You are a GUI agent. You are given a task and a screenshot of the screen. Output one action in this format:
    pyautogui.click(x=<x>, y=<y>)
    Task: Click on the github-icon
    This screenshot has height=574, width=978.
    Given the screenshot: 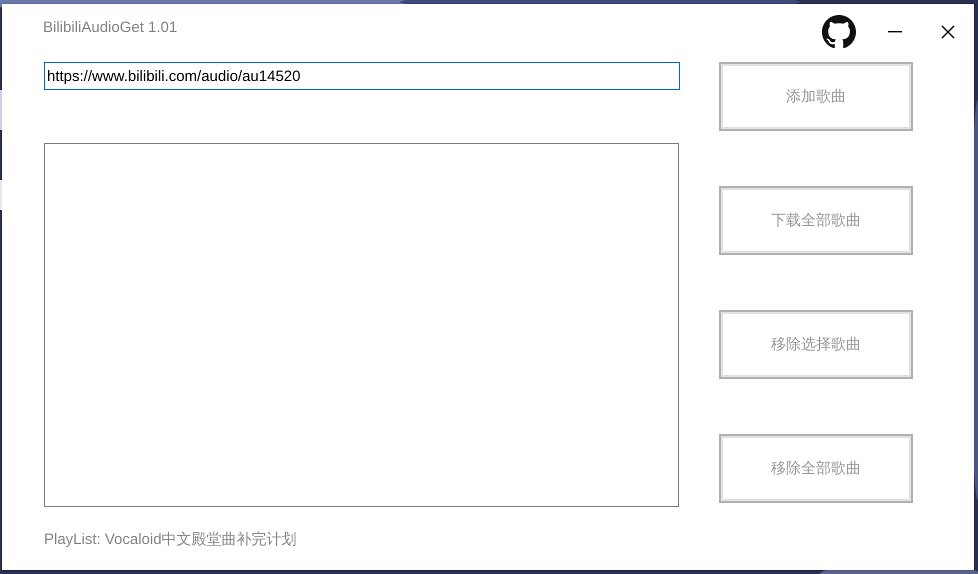 What is the action you would take?
    pyautogui.click(x=839, y=32)
    